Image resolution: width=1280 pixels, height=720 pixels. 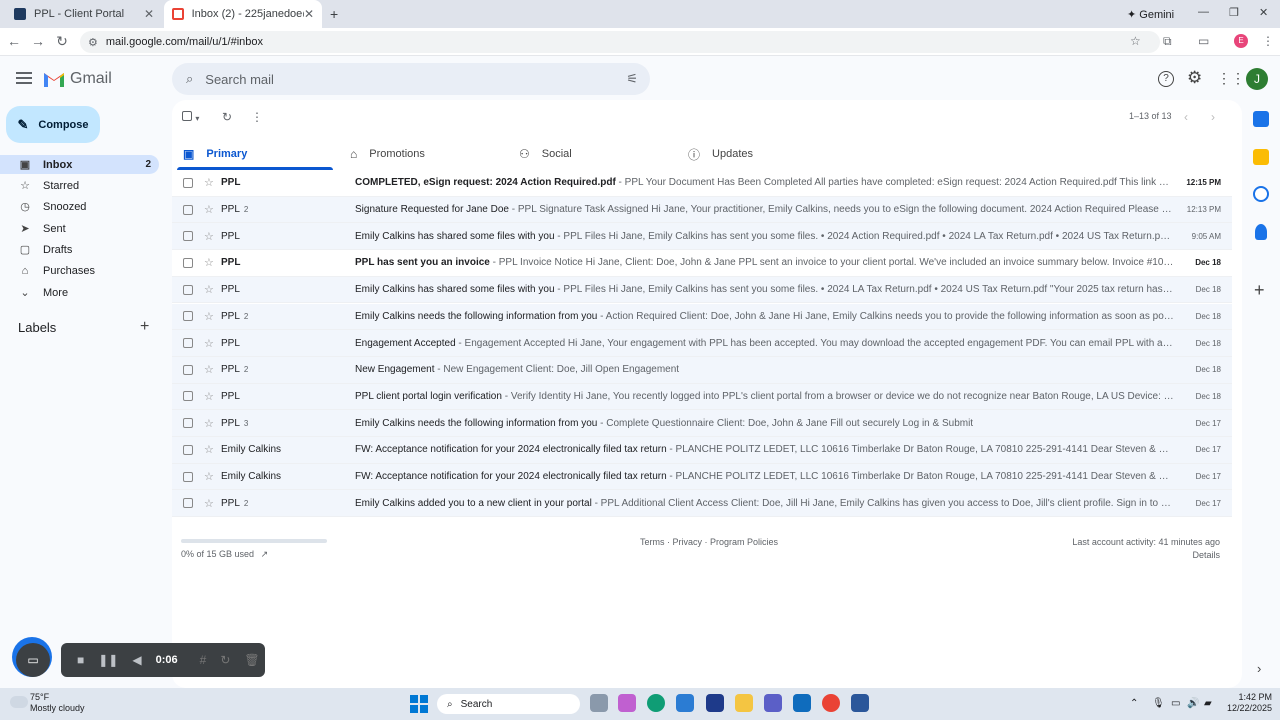 What do you see at coordinates (1186, 117) in the screenshot?
I see `prev-page-icon: ‹` at bounding box center [1186, 117].